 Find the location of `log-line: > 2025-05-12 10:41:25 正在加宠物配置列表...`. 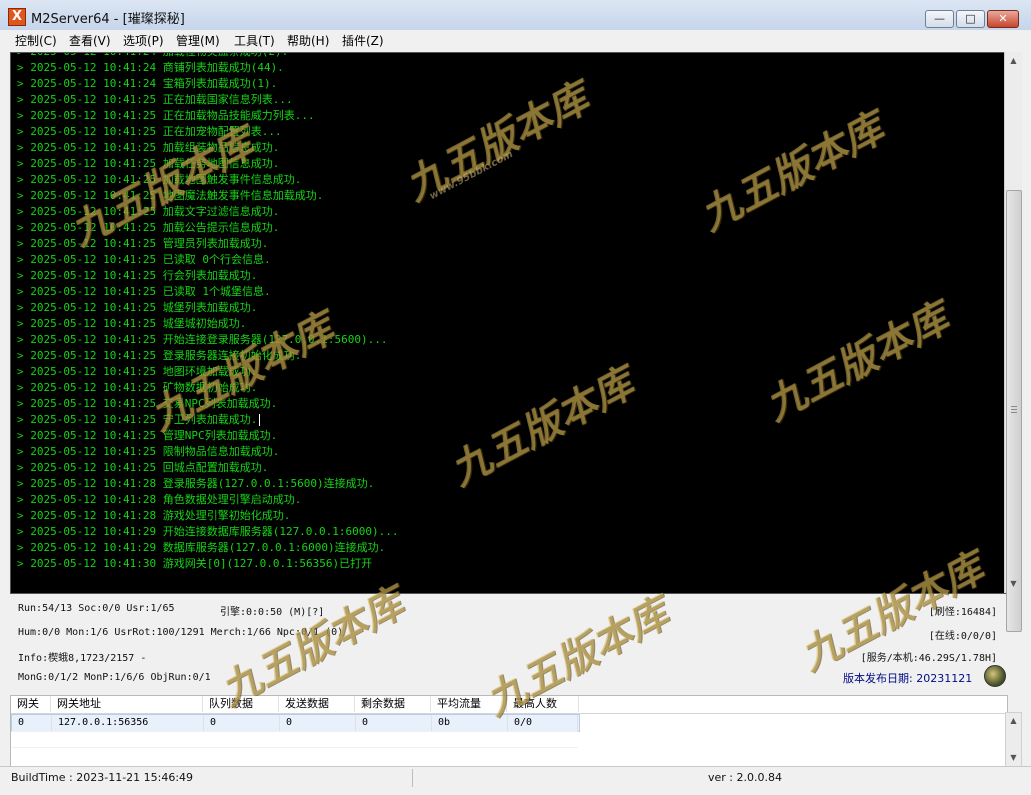

log-line: > 2025-05-12 10:41:25 正在加宠物配置列表... is located at coordinates (149, 131).